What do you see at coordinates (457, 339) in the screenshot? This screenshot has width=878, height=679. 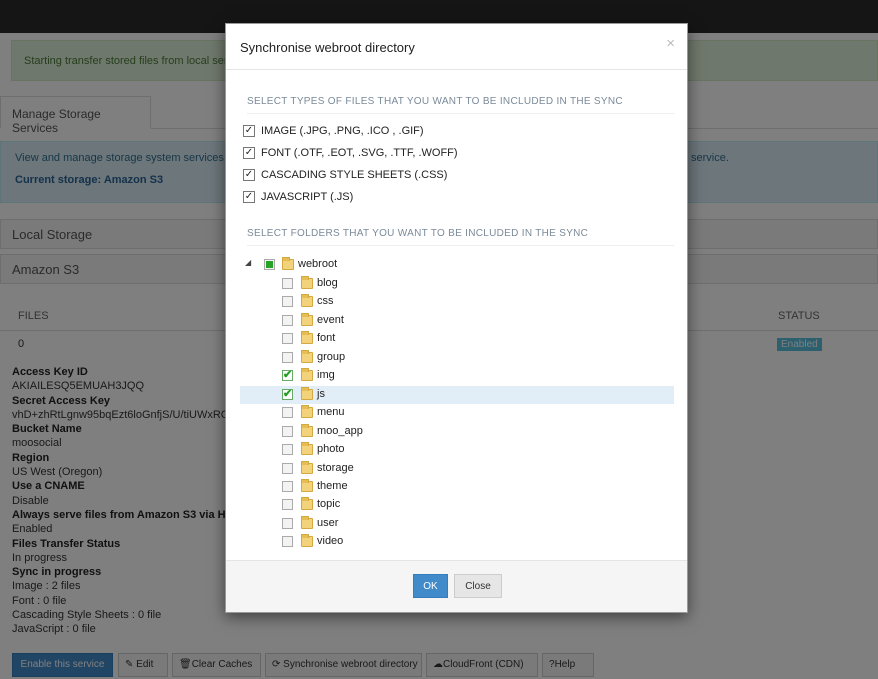 I see `tree-folder-row: font` at bounding box center [457, 339].